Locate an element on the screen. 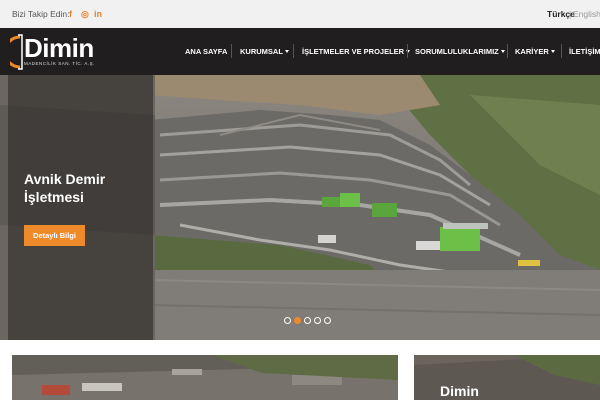  nav-operations-projects: İŞLETMELER VE PROJELER is located at coordinates (356, 51).